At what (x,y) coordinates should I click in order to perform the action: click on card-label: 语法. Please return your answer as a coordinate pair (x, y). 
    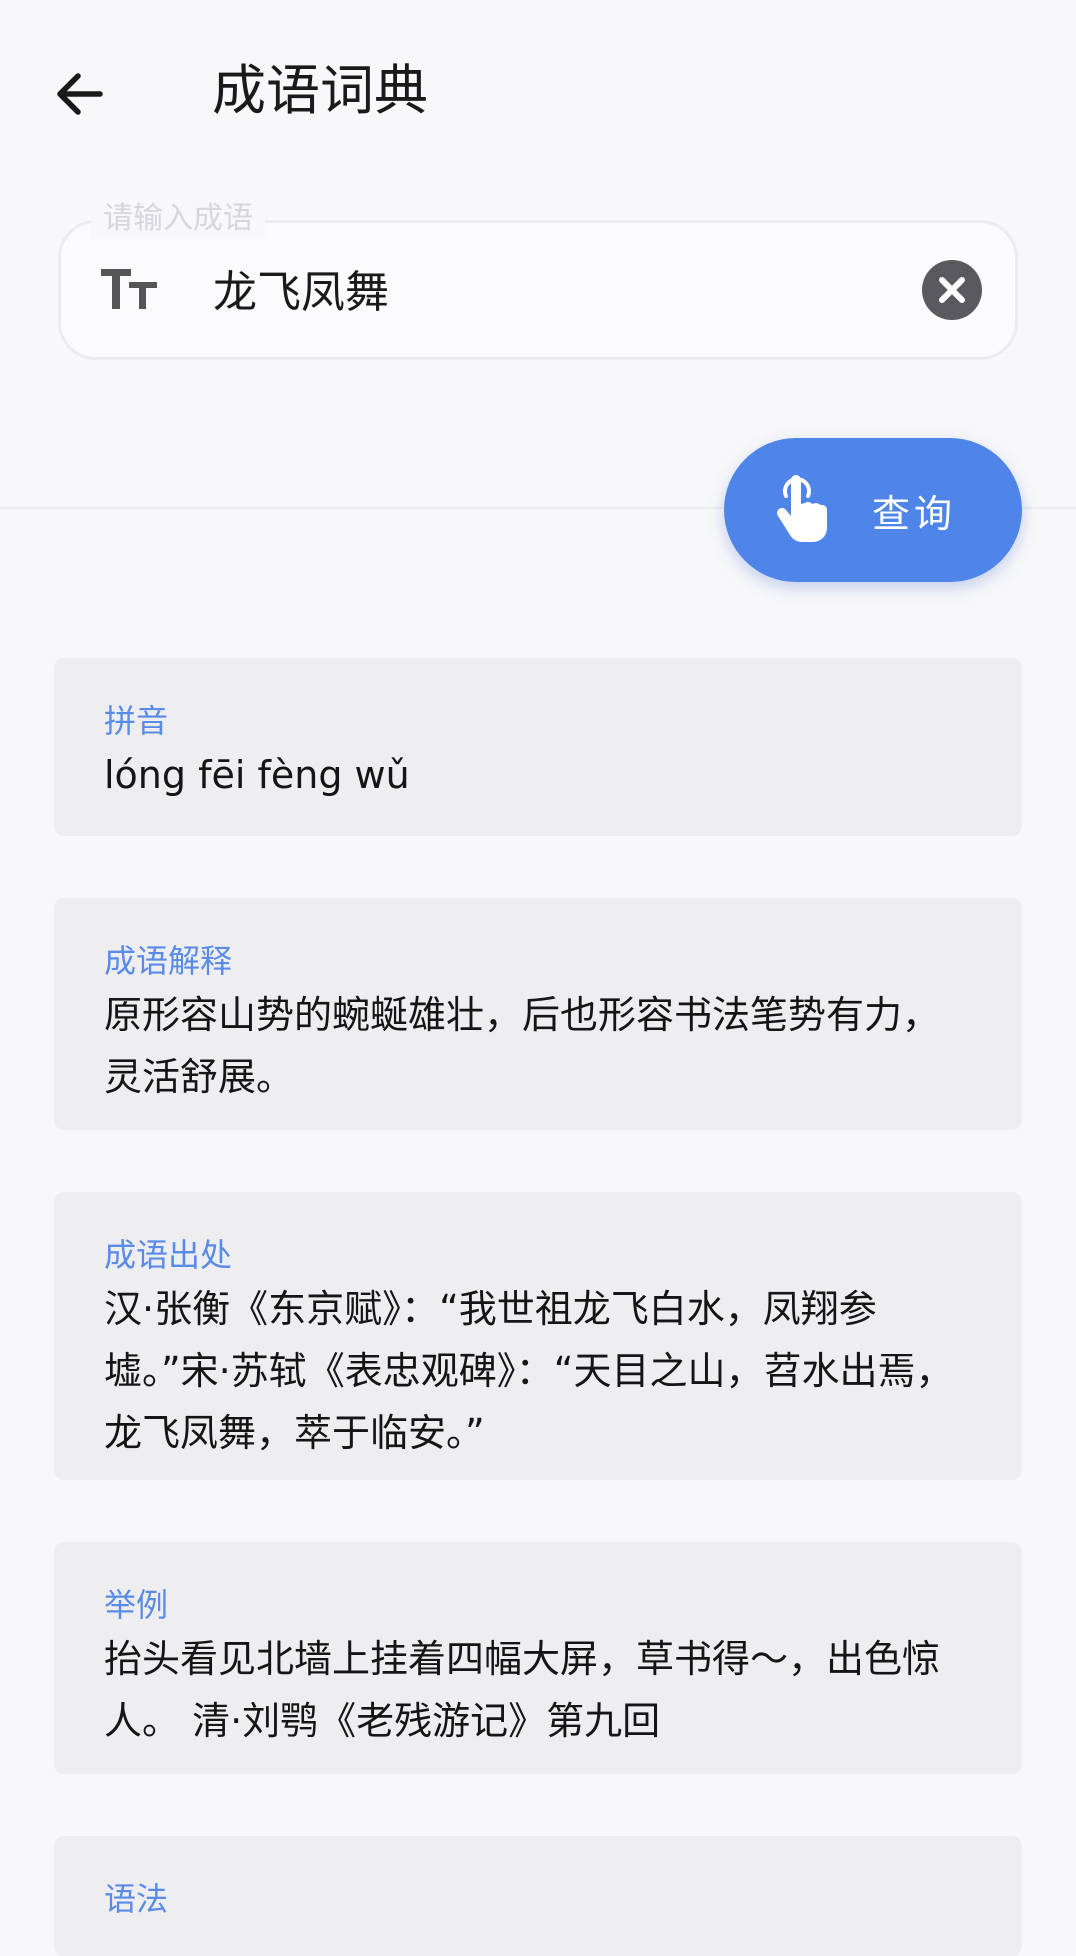
    Looking at the image, I should click on (136, 1899).